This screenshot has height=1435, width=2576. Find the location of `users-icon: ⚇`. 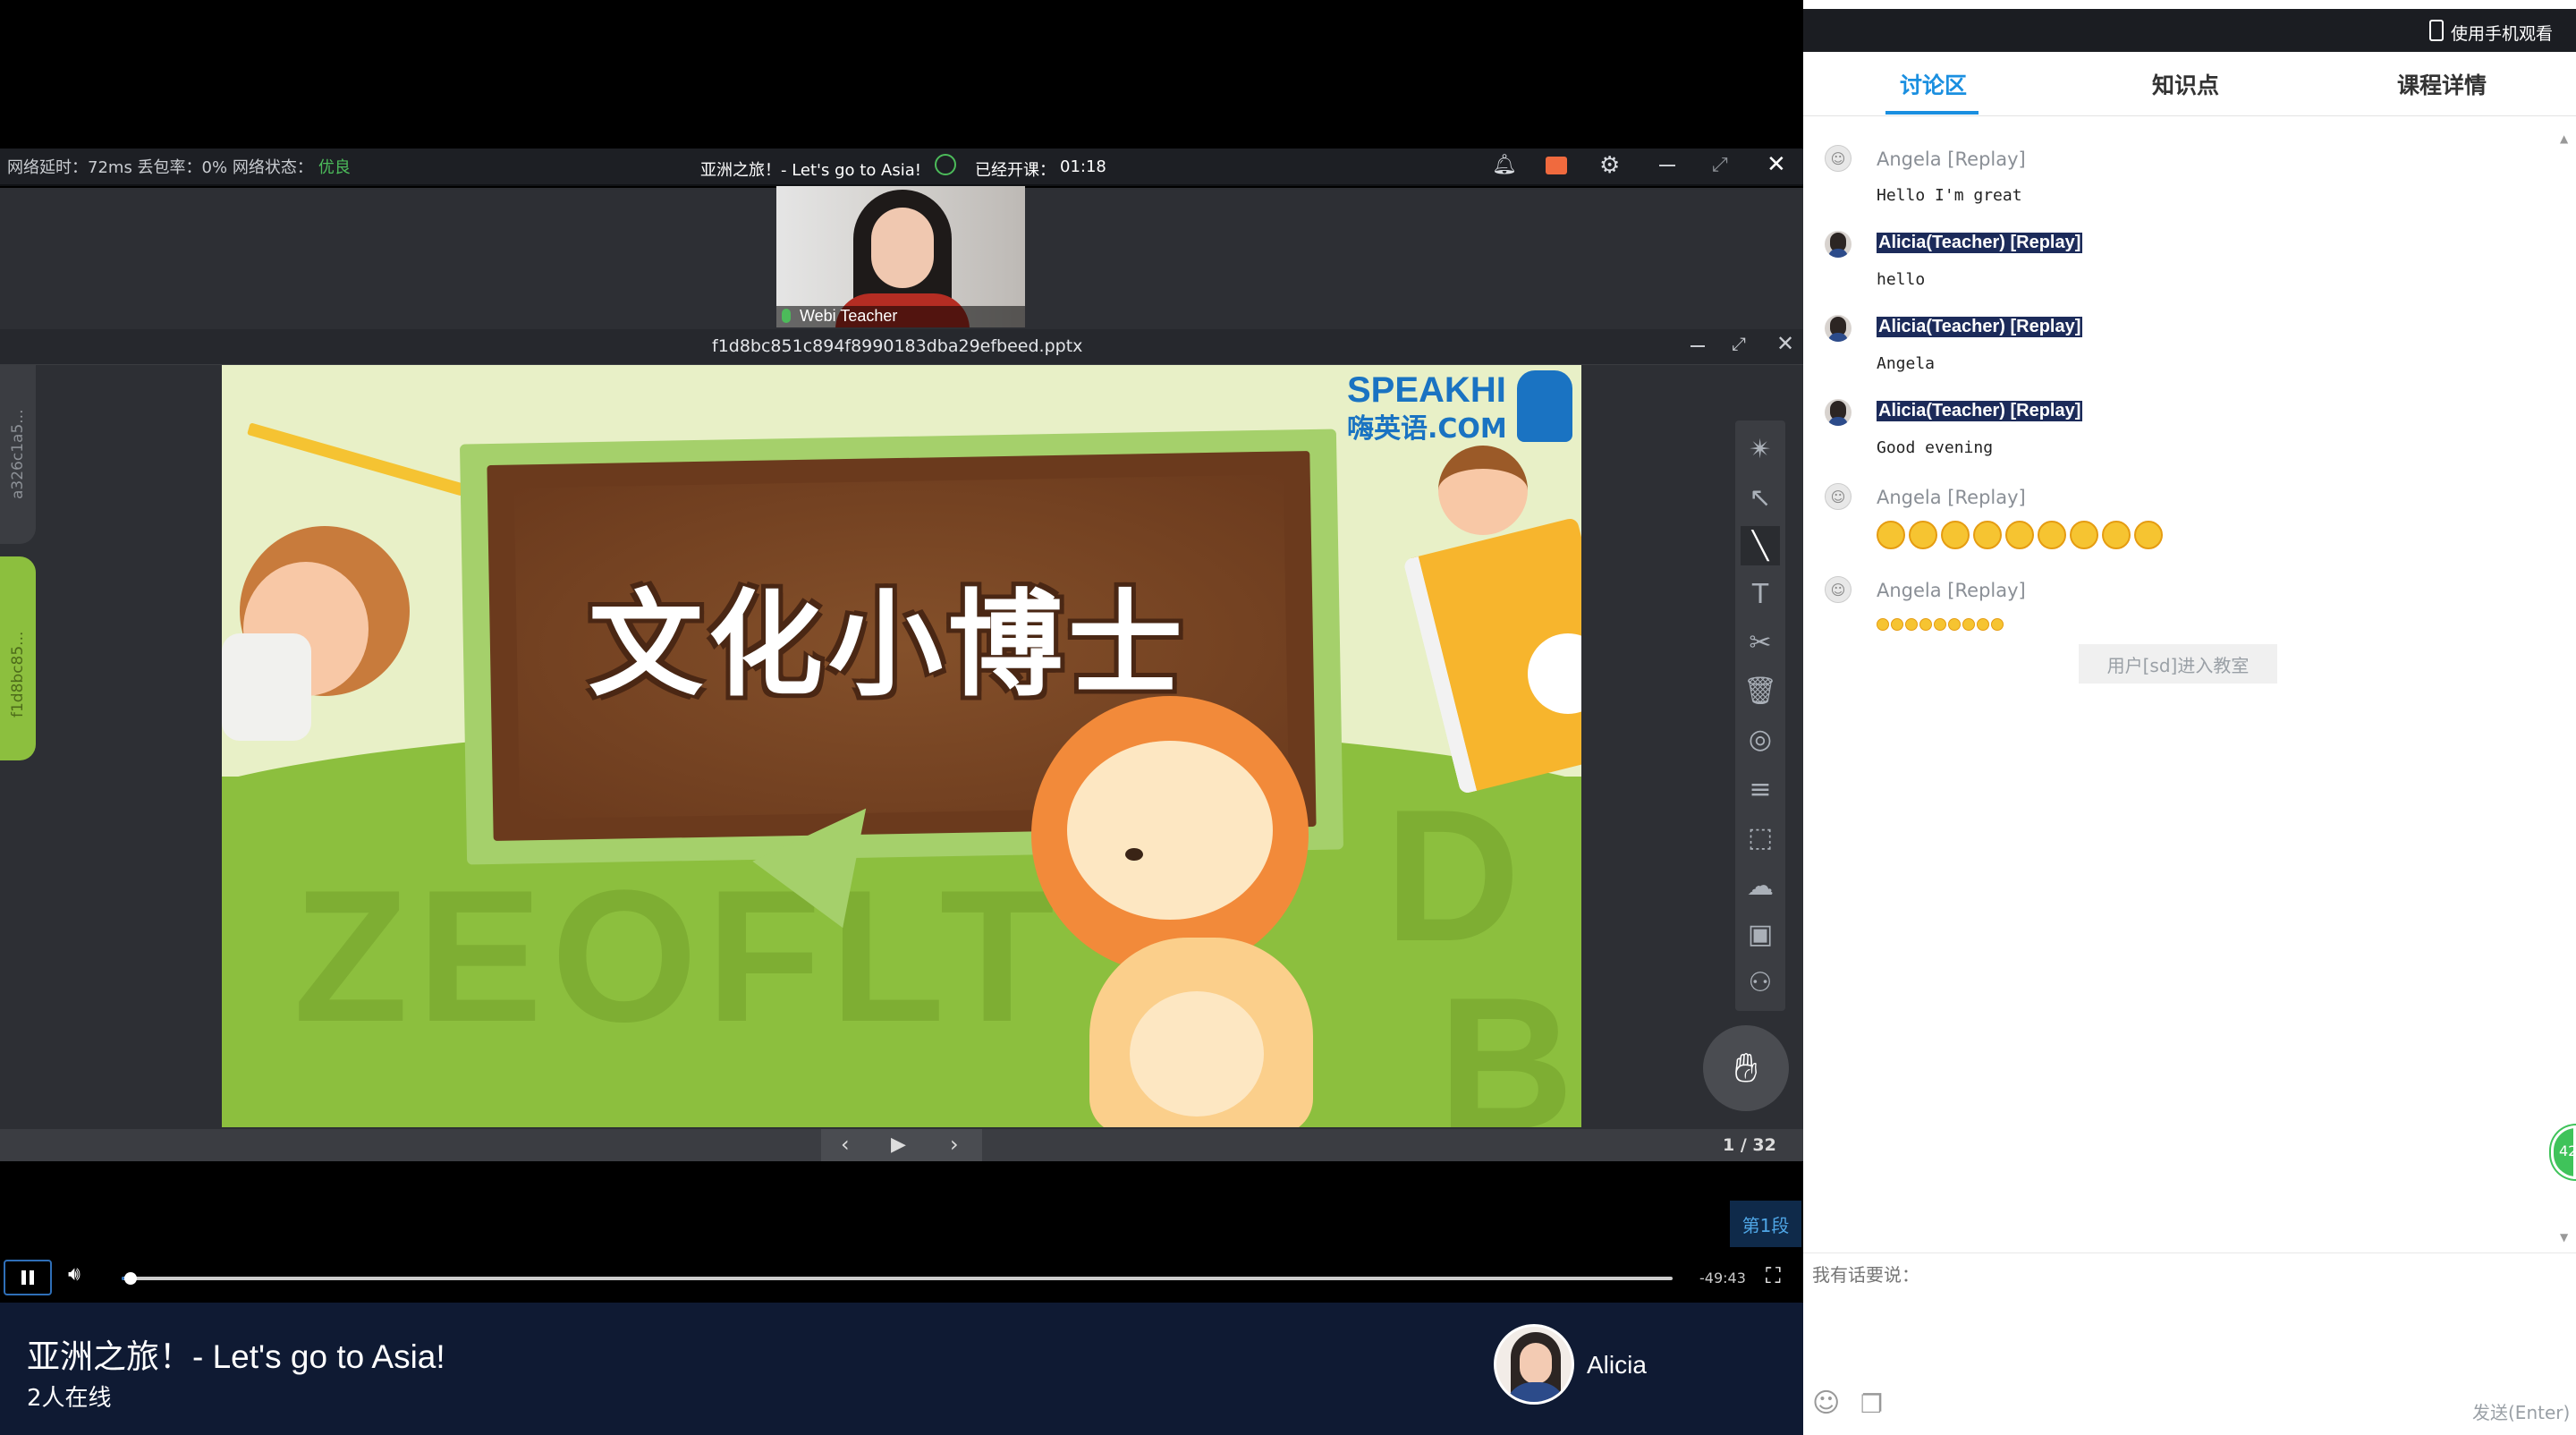

users-icon: ⚇ is located at coordinates (1760, 983).